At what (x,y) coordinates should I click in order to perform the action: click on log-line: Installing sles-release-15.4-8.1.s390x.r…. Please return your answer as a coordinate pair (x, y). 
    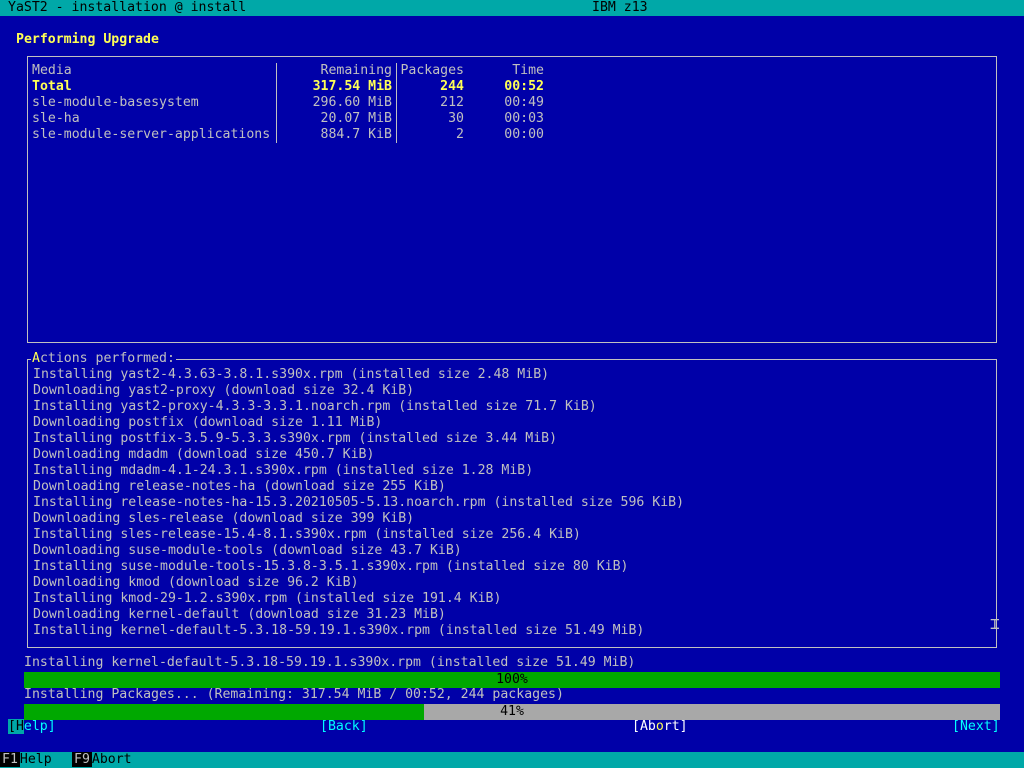
    Looking at the image, I should click on (307, 534).